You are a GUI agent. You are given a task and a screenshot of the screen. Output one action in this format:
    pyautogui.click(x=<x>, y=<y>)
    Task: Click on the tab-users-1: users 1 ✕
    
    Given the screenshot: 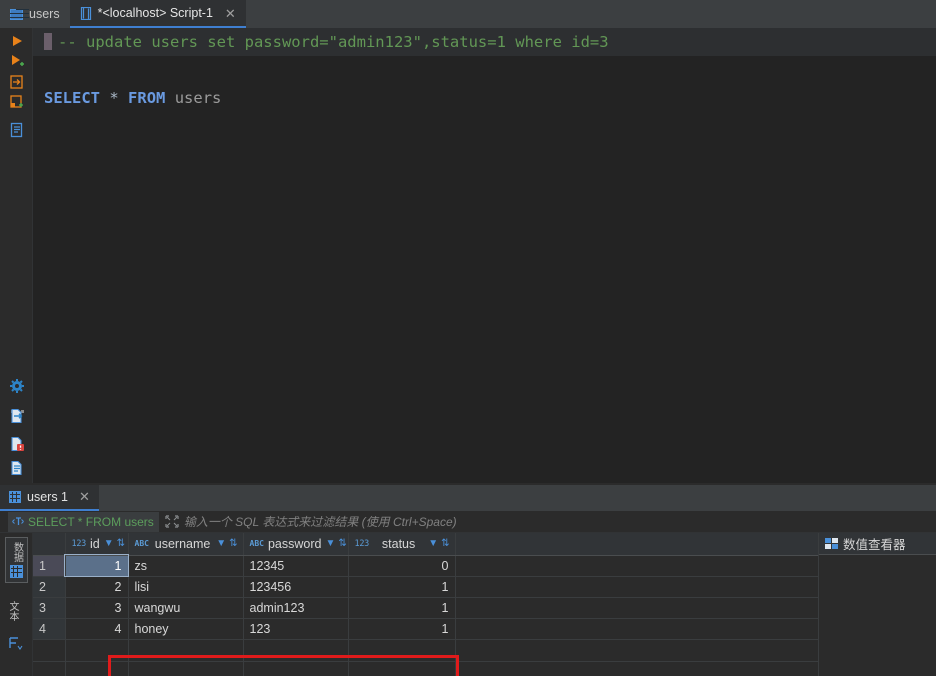 What is the action you would take?
    pyautogui.click(x=49, y=498)
    